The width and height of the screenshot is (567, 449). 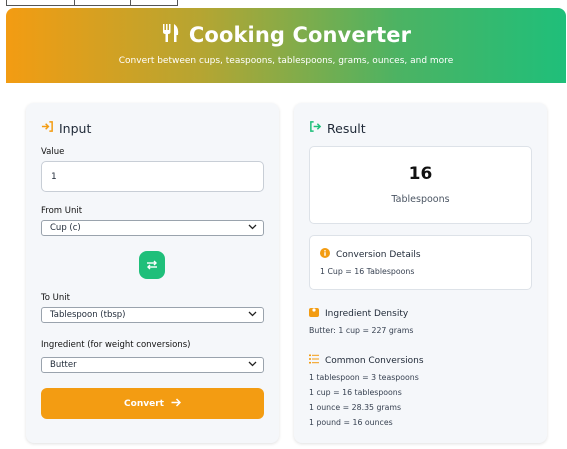 I want to click on result-heading-label: Result, so click(x=346, y=128).